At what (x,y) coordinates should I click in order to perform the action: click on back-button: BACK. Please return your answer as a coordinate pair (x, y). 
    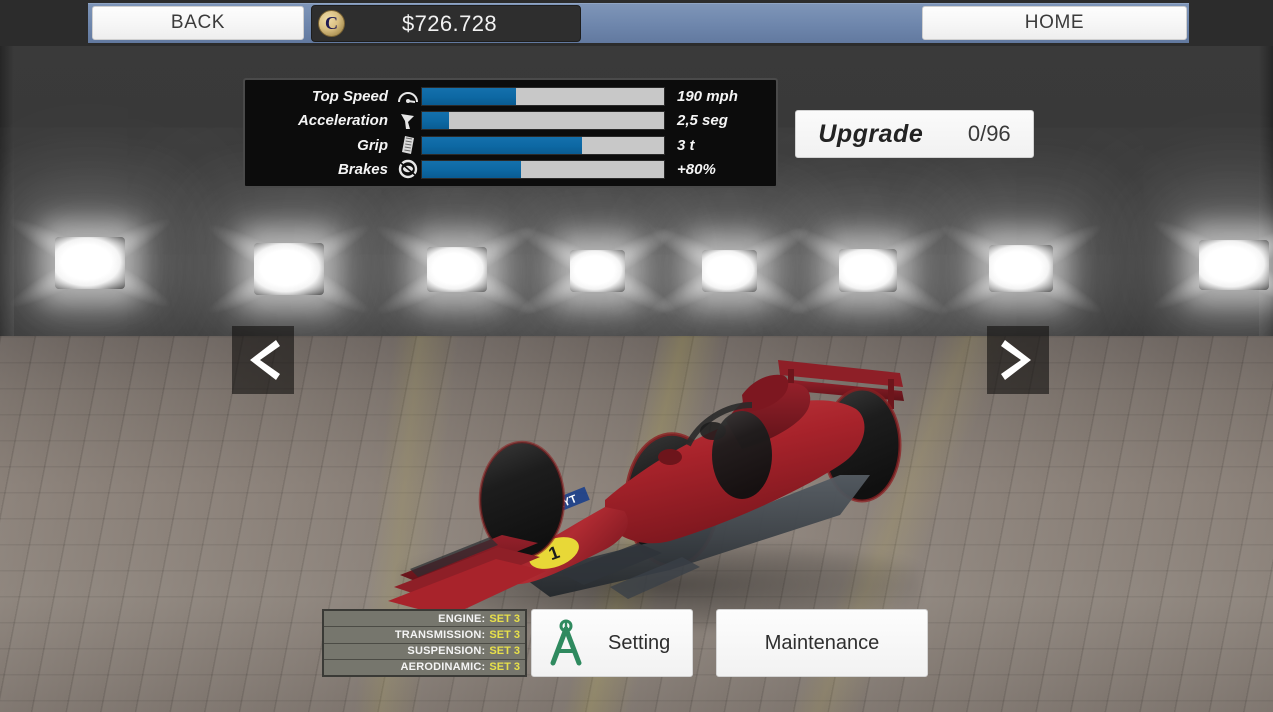
    Looking at the image, I should click on (198, 23).